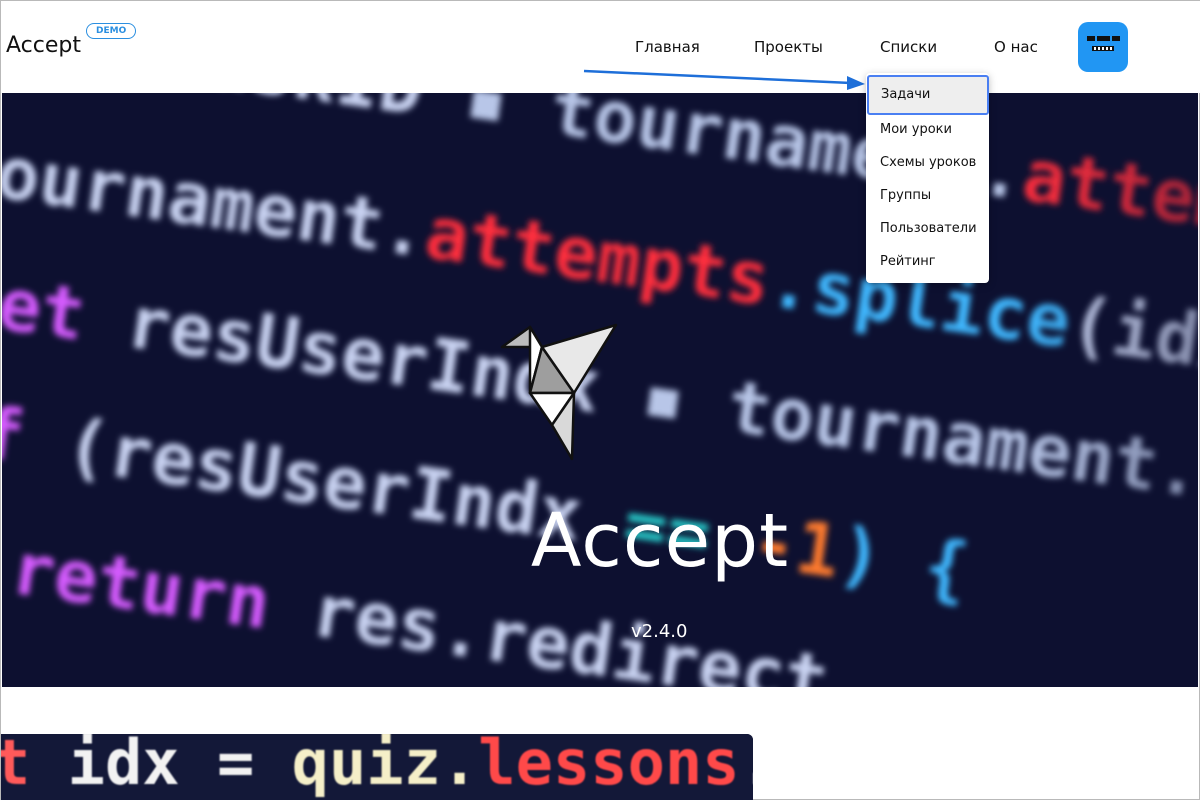 This screenshot has height=800, width=1200. Describe the element at coordinates (236, 766) in the screenshot. I see `code-token: =` at that location.